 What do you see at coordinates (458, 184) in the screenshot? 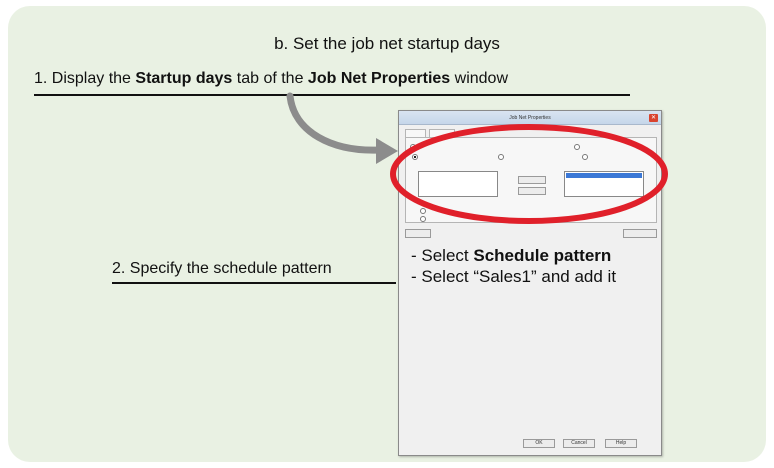
I see `available-patterns-list` at bounding box center [458, 184].